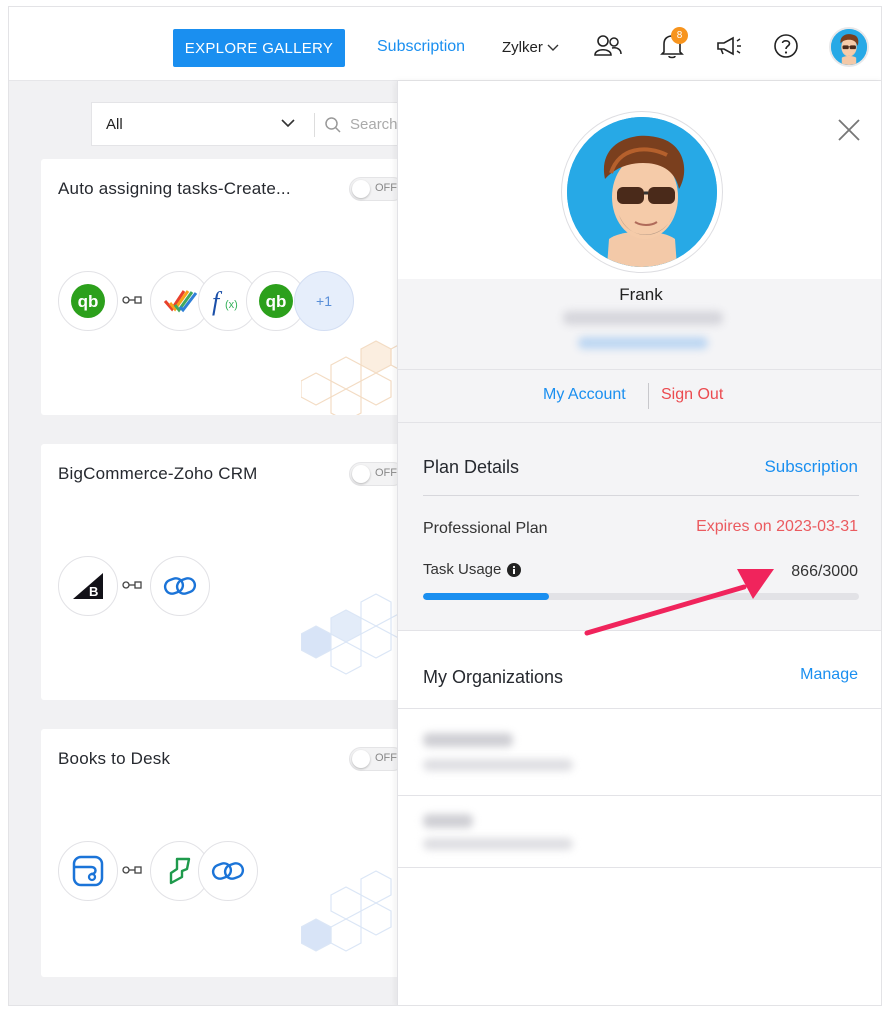 Image resolution: width=885 pixels, height=1010 pixels. What do you see at coordinates (462, 569) in the screenshot?
I see `task-usage-label: Task Usage` at bounding box center [462, 569].